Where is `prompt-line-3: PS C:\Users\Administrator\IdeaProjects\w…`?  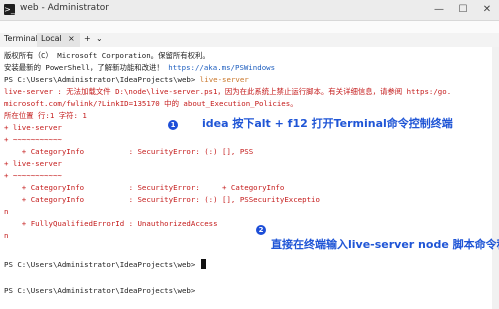 prompt-line-3: PS C:\Users\Administrator\IdeaProjects\w… is located at coordinates (100, 290).